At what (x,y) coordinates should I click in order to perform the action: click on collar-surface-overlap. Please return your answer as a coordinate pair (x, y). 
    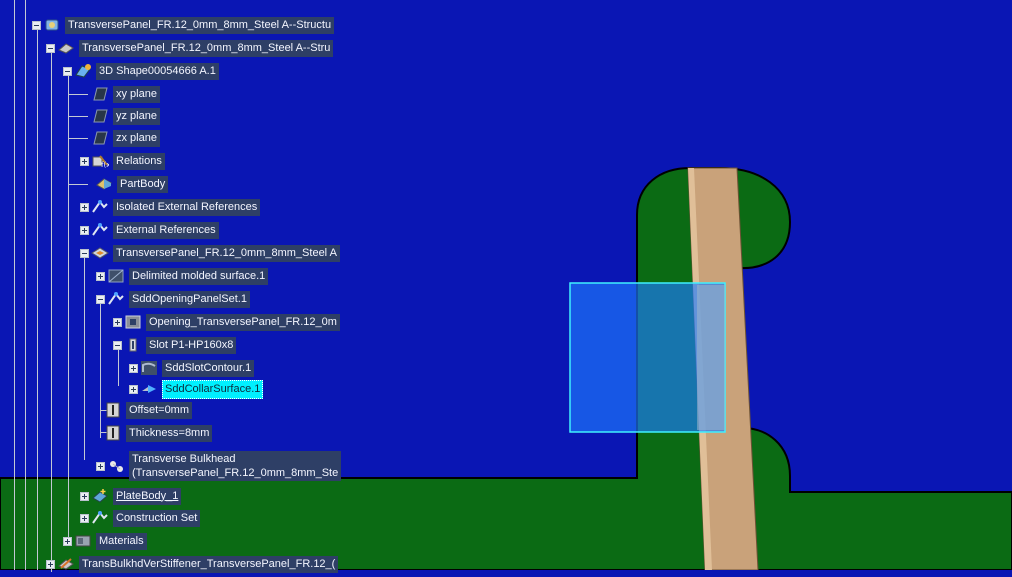
    Looking at the image, I should click on (711, 357).